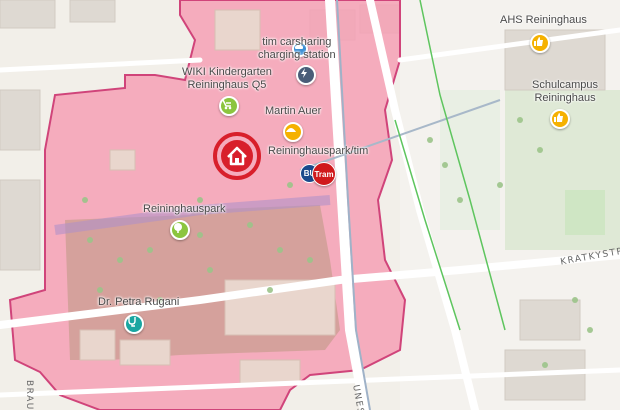 This screenshot has height=410, width=620. Describe the element at coordinates (29, 395) in the screenshot. I see `street-brauhaus: BRAU` at that location.